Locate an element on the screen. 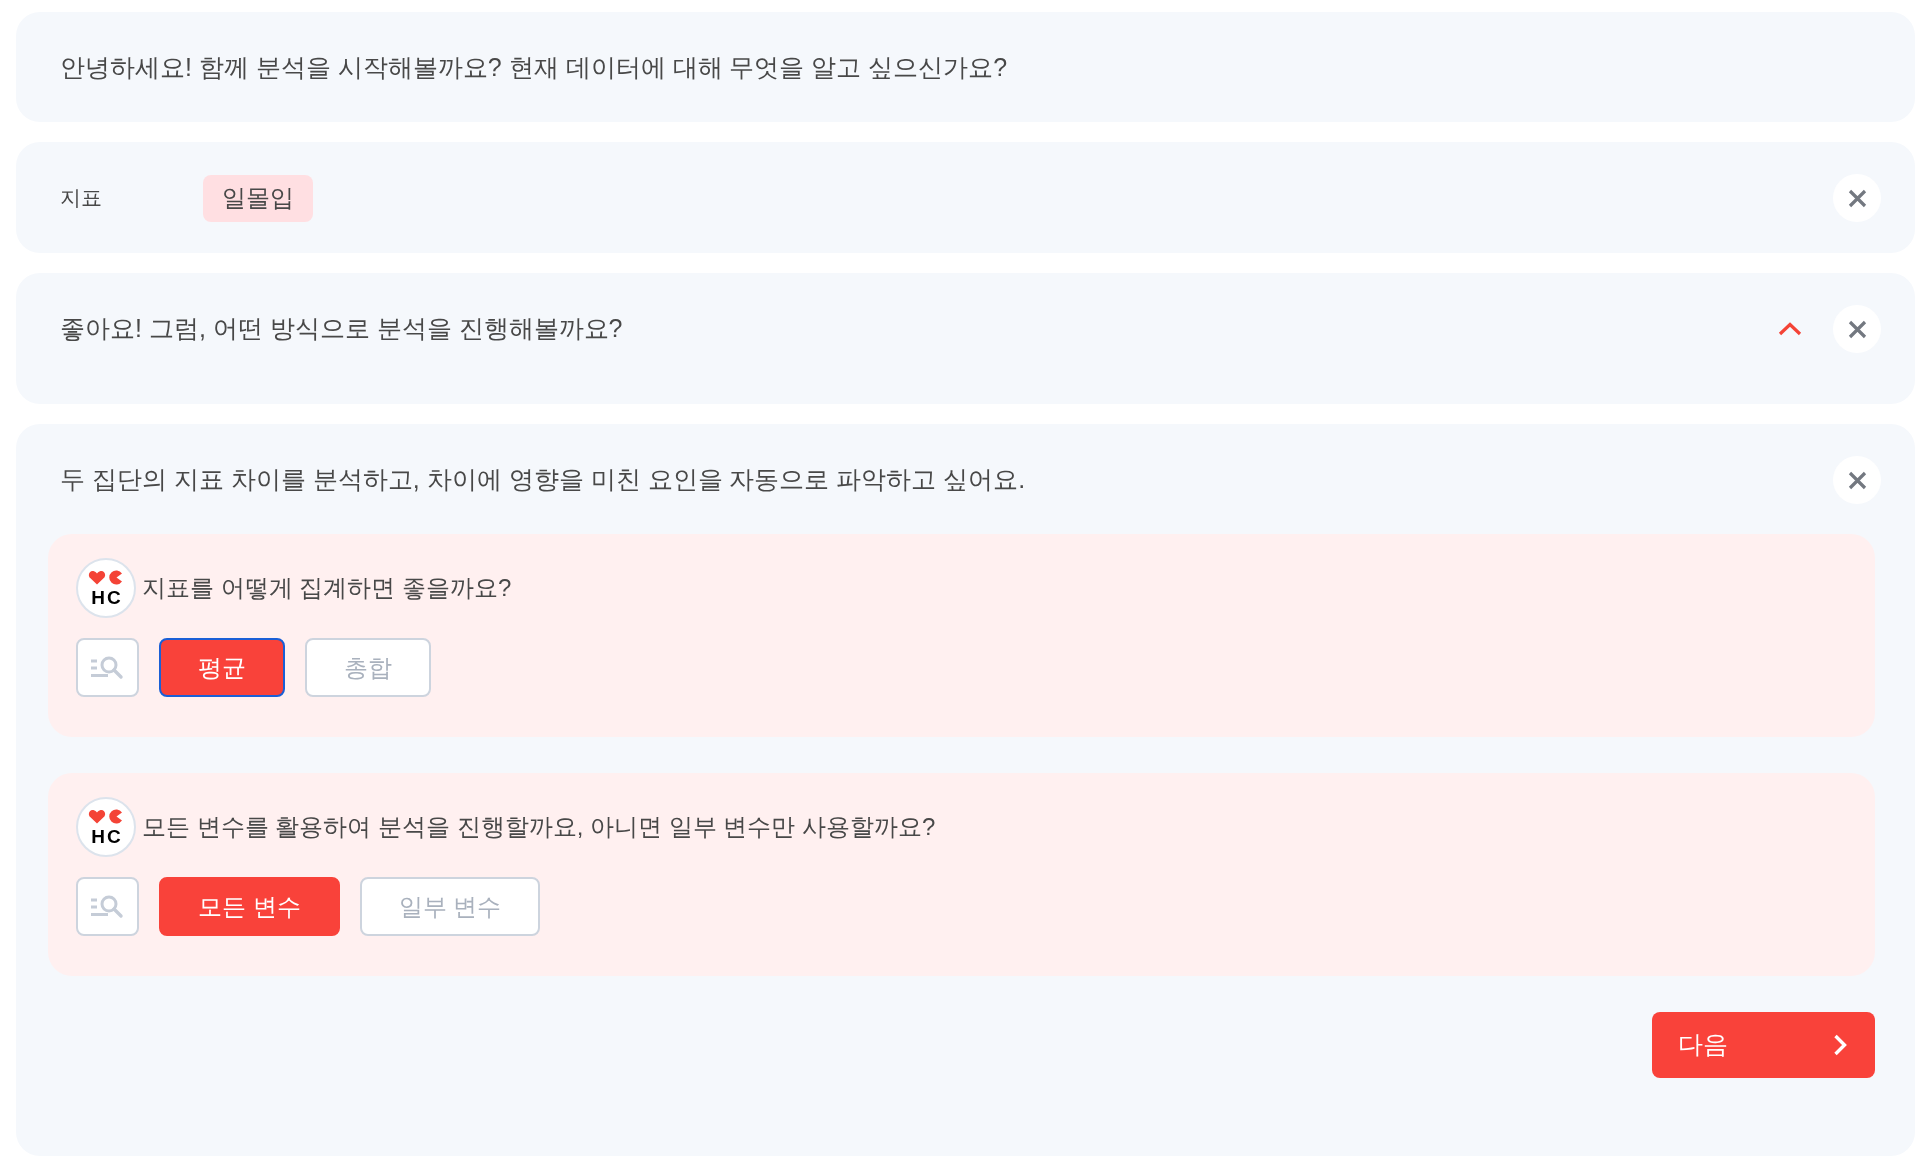 The height and width of the screenshot is (1166, 1932). next-button: 다음 is located at coordinates (1763, 1045).